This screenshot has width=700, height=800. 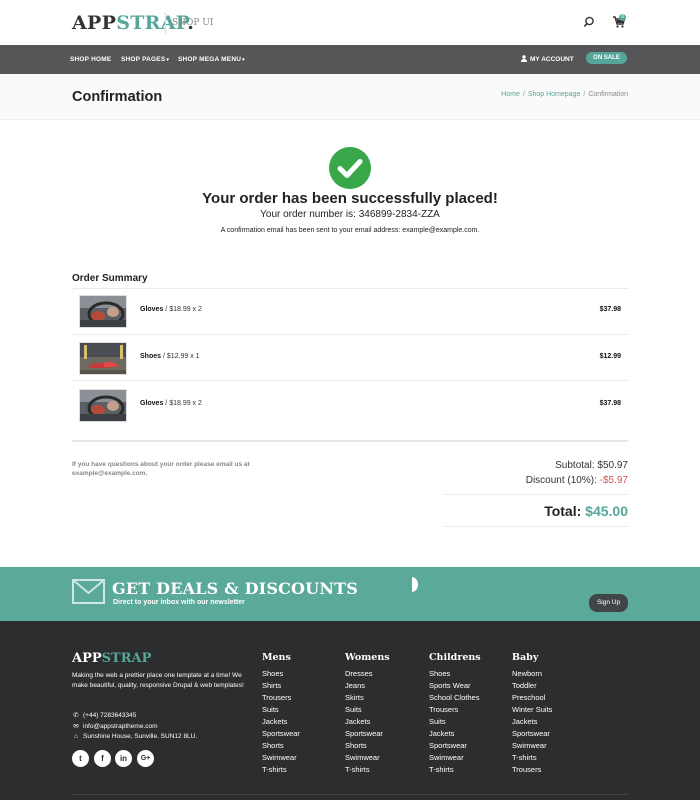 What do you see at coordinates (281, 686) in the screenshot?
I see `footer-link: Shirts` at bounding box center [281, 686].